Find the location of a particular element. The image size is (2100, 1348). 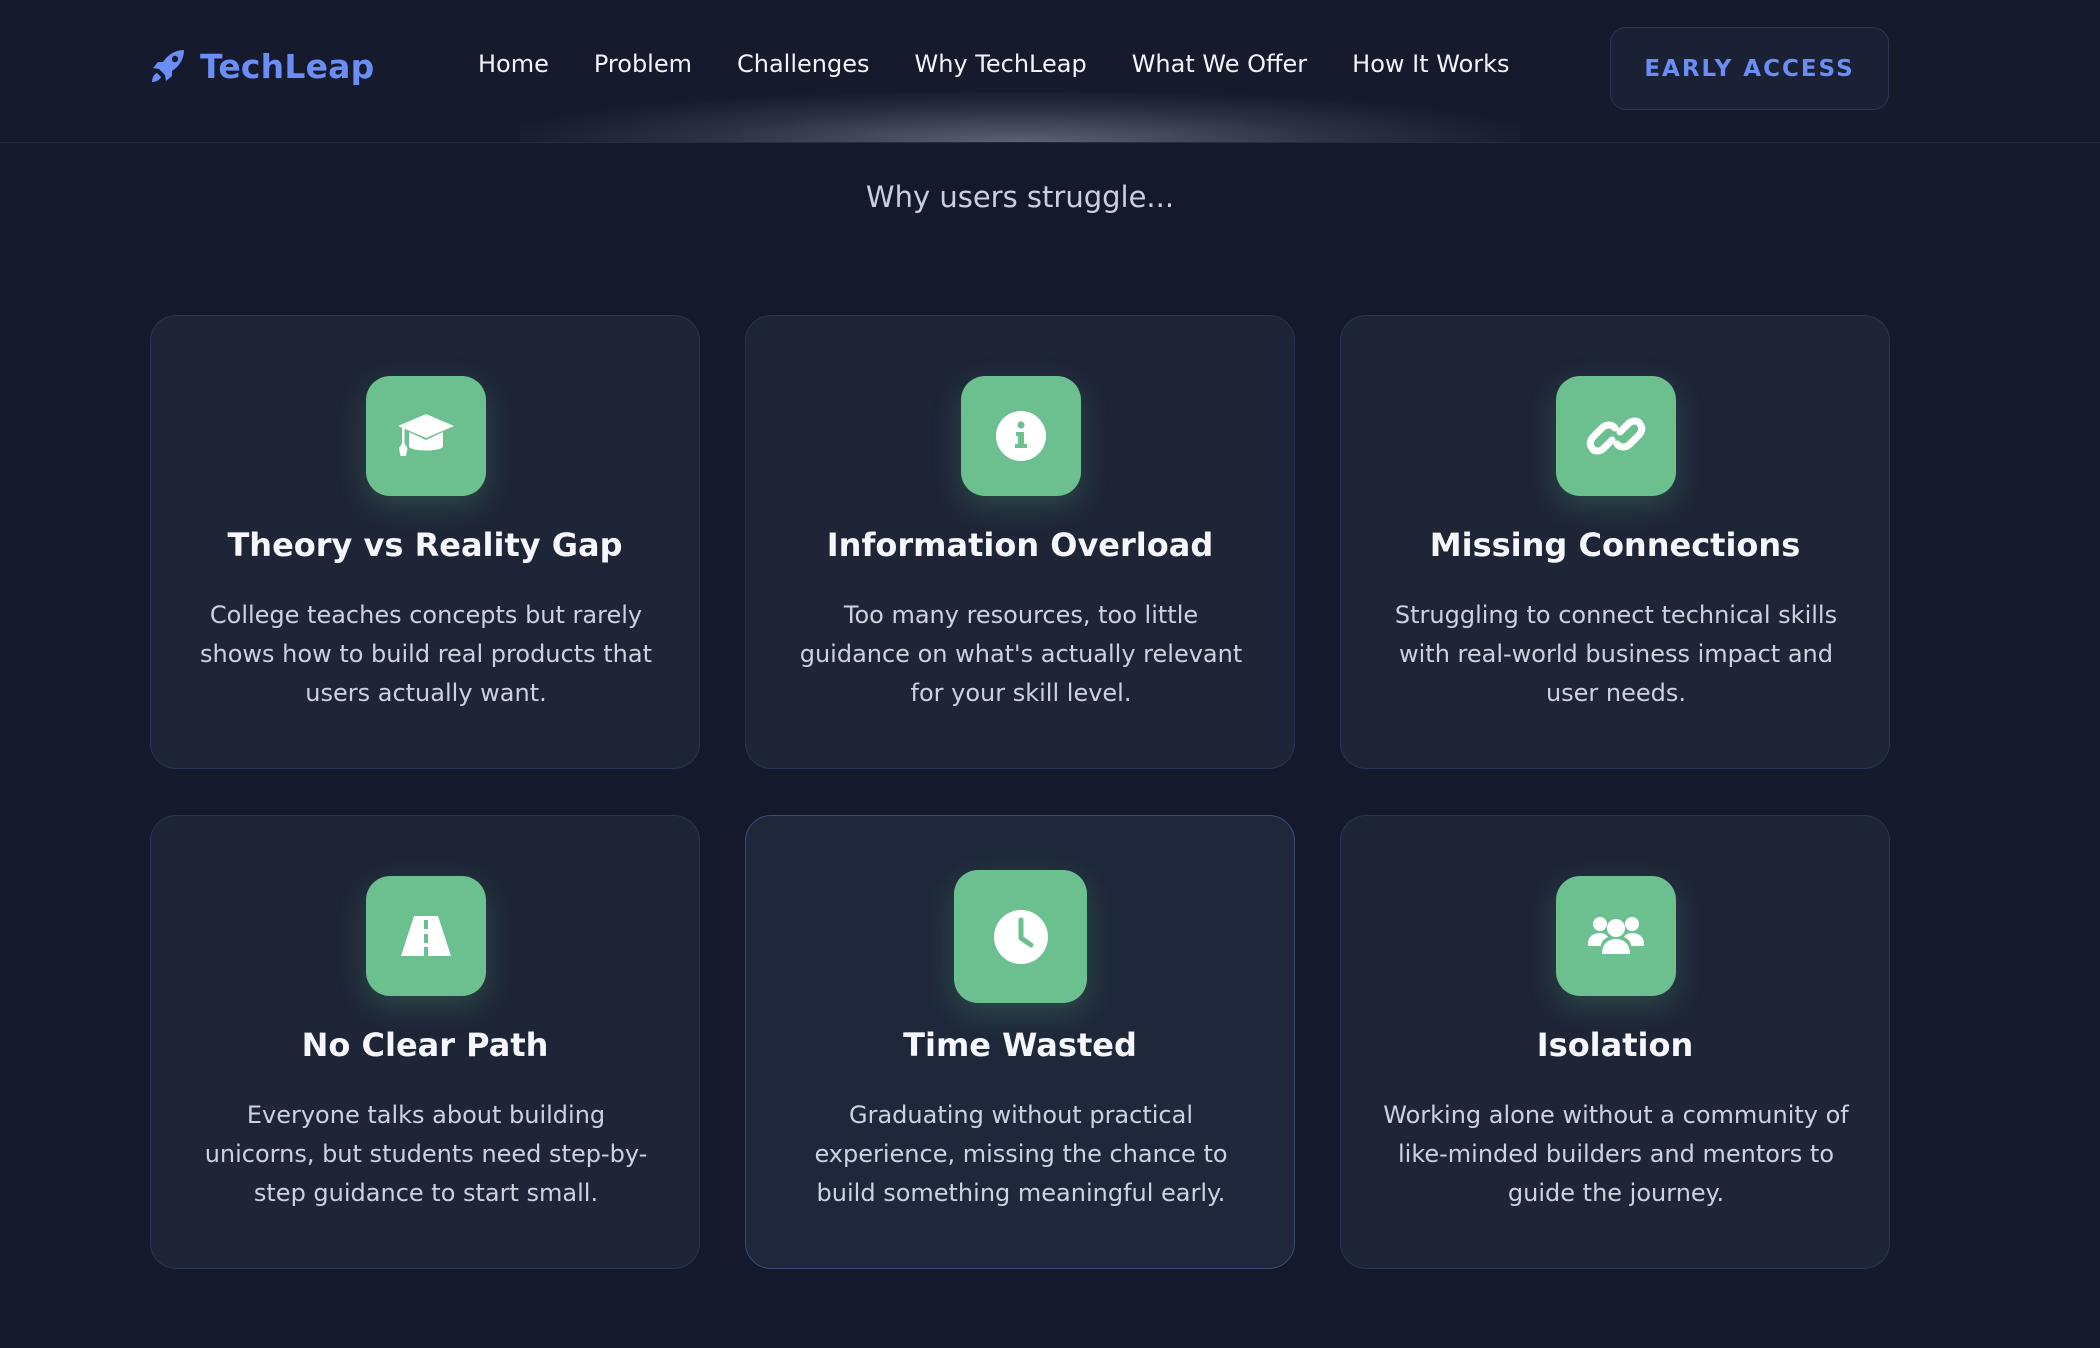

graduation-cap-icon is located at coordinates (426, 435).